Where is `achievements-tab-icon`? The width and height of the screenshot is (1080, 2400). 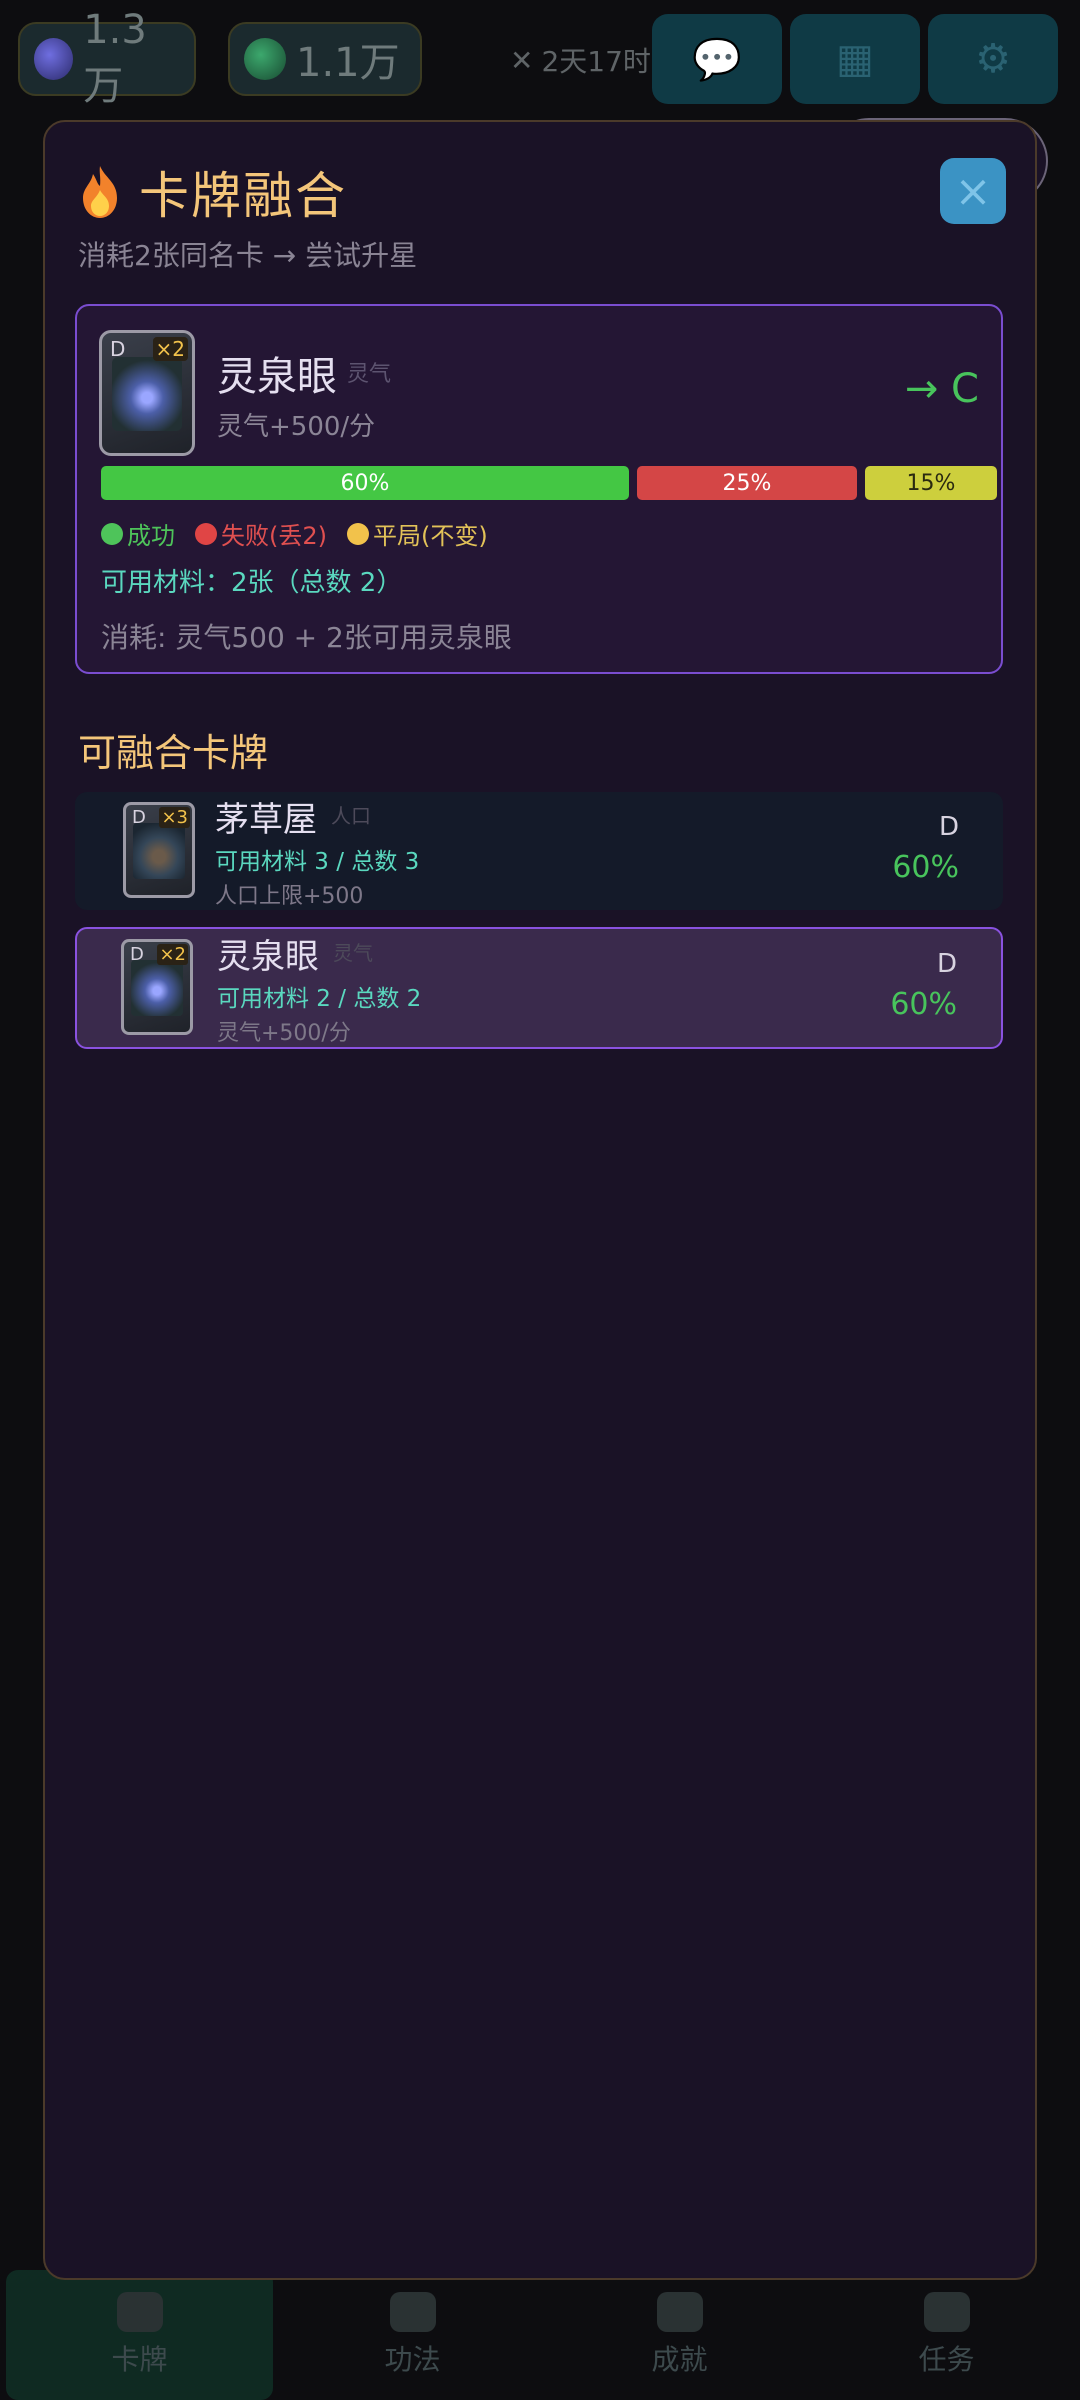 achievements-tab-icon is located at coordinates (679, 2312).